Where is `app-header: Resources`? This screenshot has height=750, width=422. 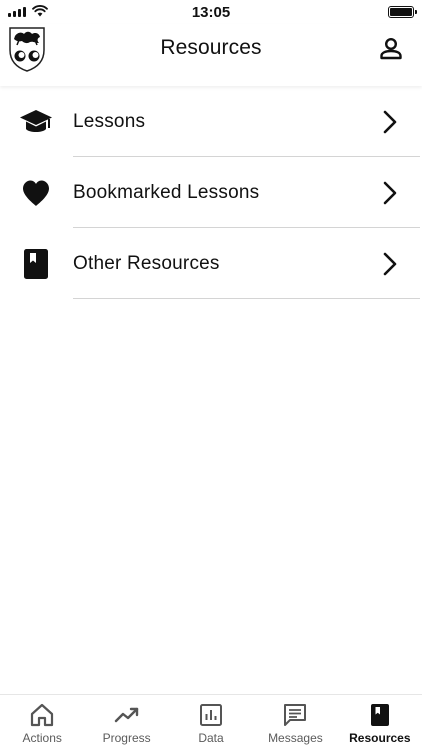 app-header: Resources is located at coordinates (211, 55).